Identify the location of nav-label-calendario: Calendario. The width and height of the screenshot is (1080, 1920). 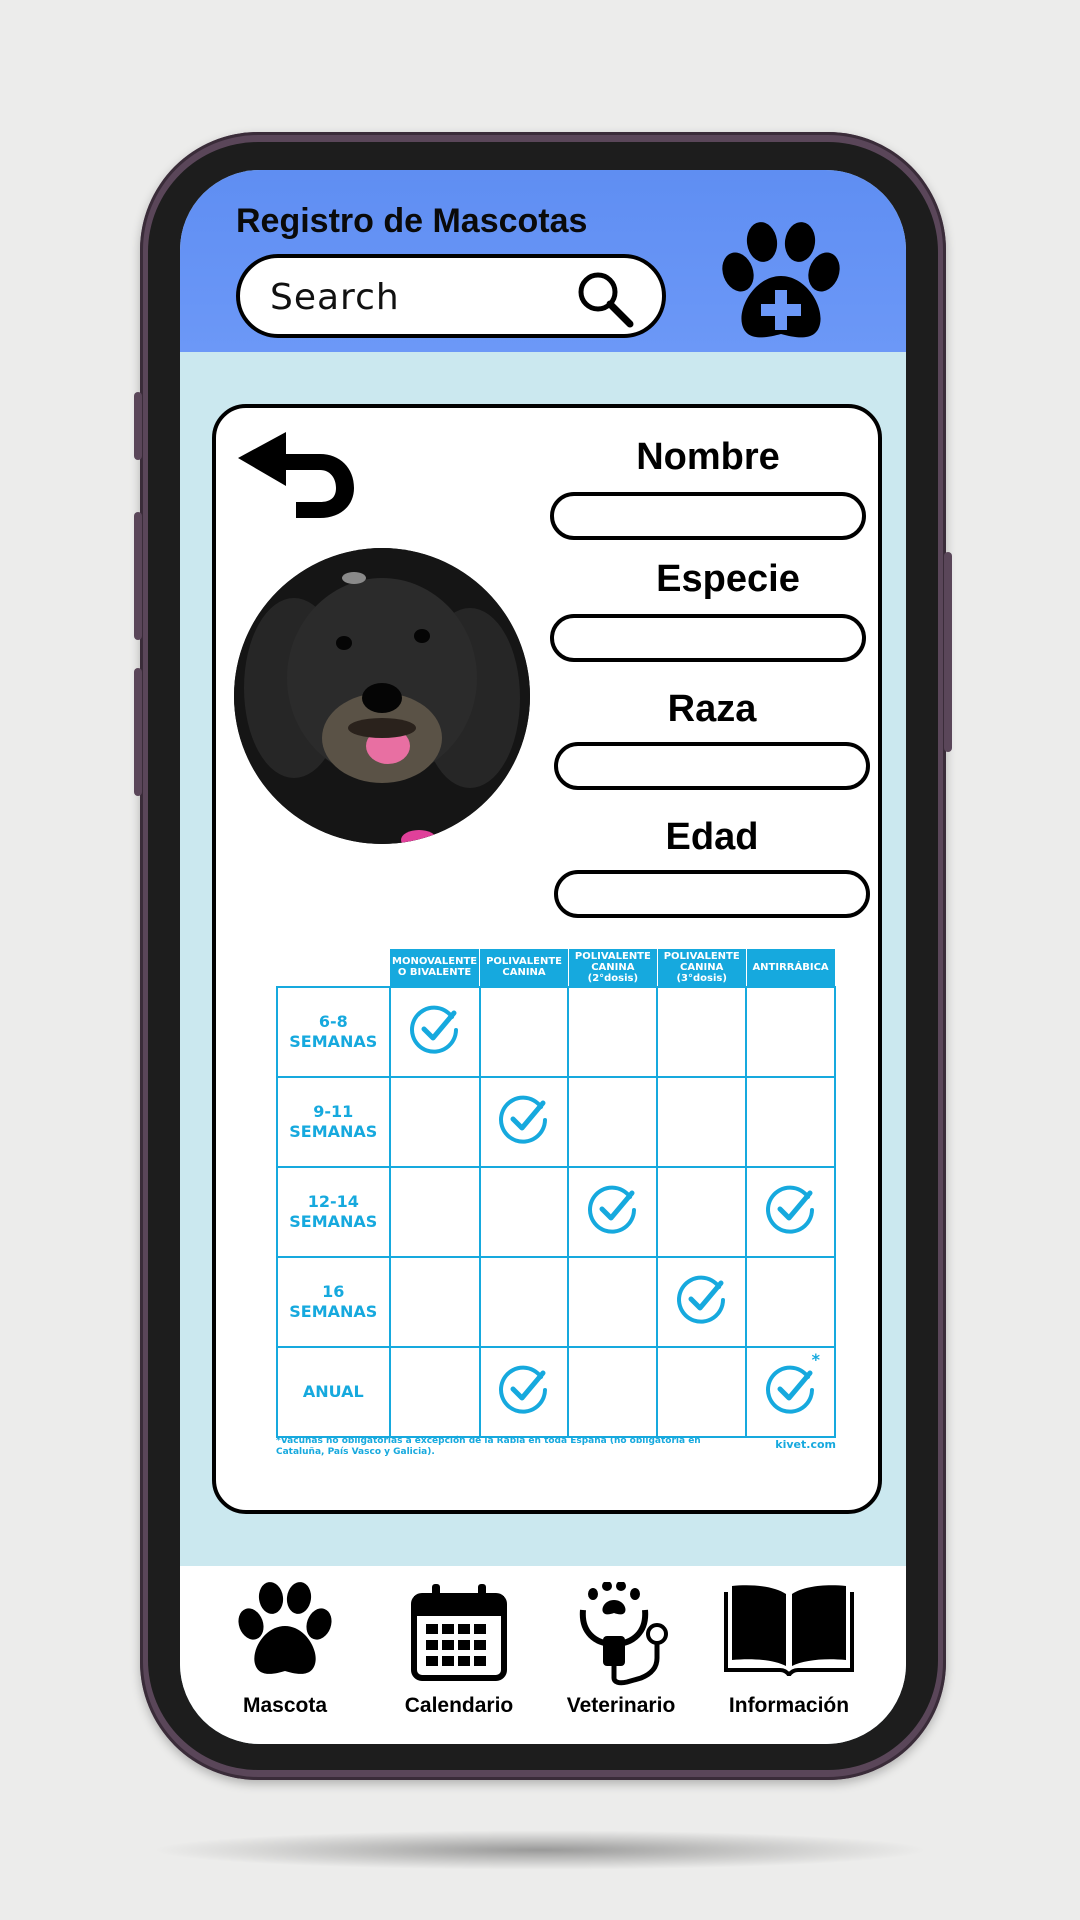
(459, 1705).